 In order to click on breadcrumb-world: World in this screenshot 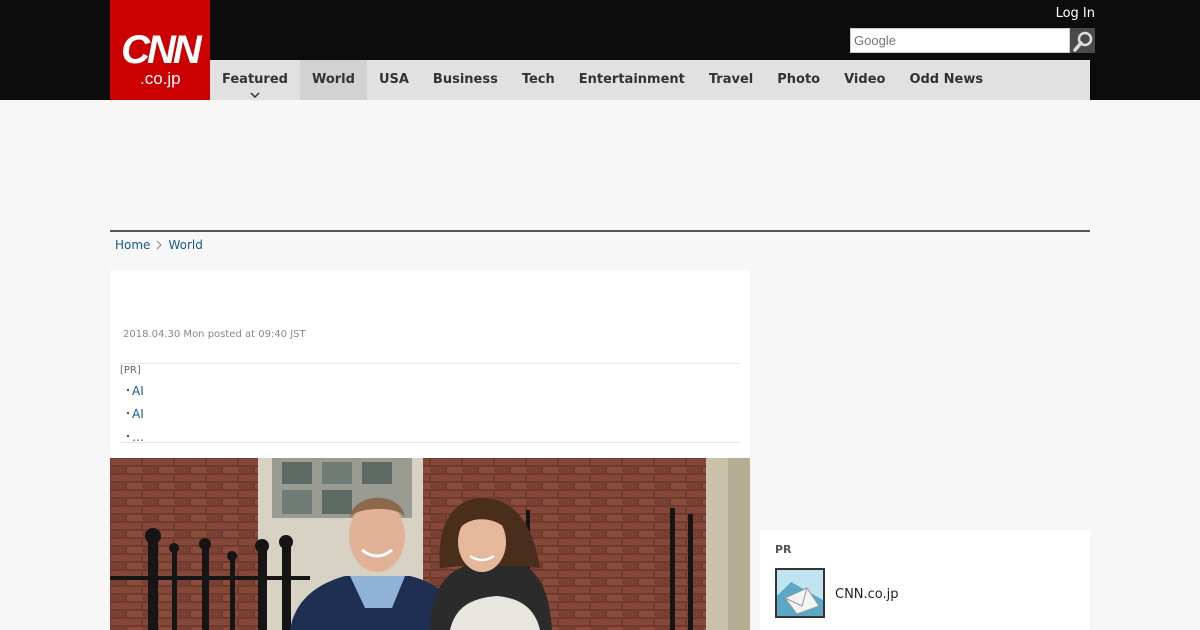, I will do `click(185, 245)`.